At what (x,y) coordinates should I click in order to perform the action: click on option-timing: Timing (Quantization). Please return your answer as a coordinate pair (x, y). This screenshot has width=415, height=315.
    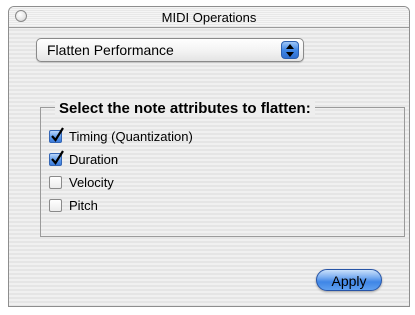
    Looking at the image, I should click on (149, 136).